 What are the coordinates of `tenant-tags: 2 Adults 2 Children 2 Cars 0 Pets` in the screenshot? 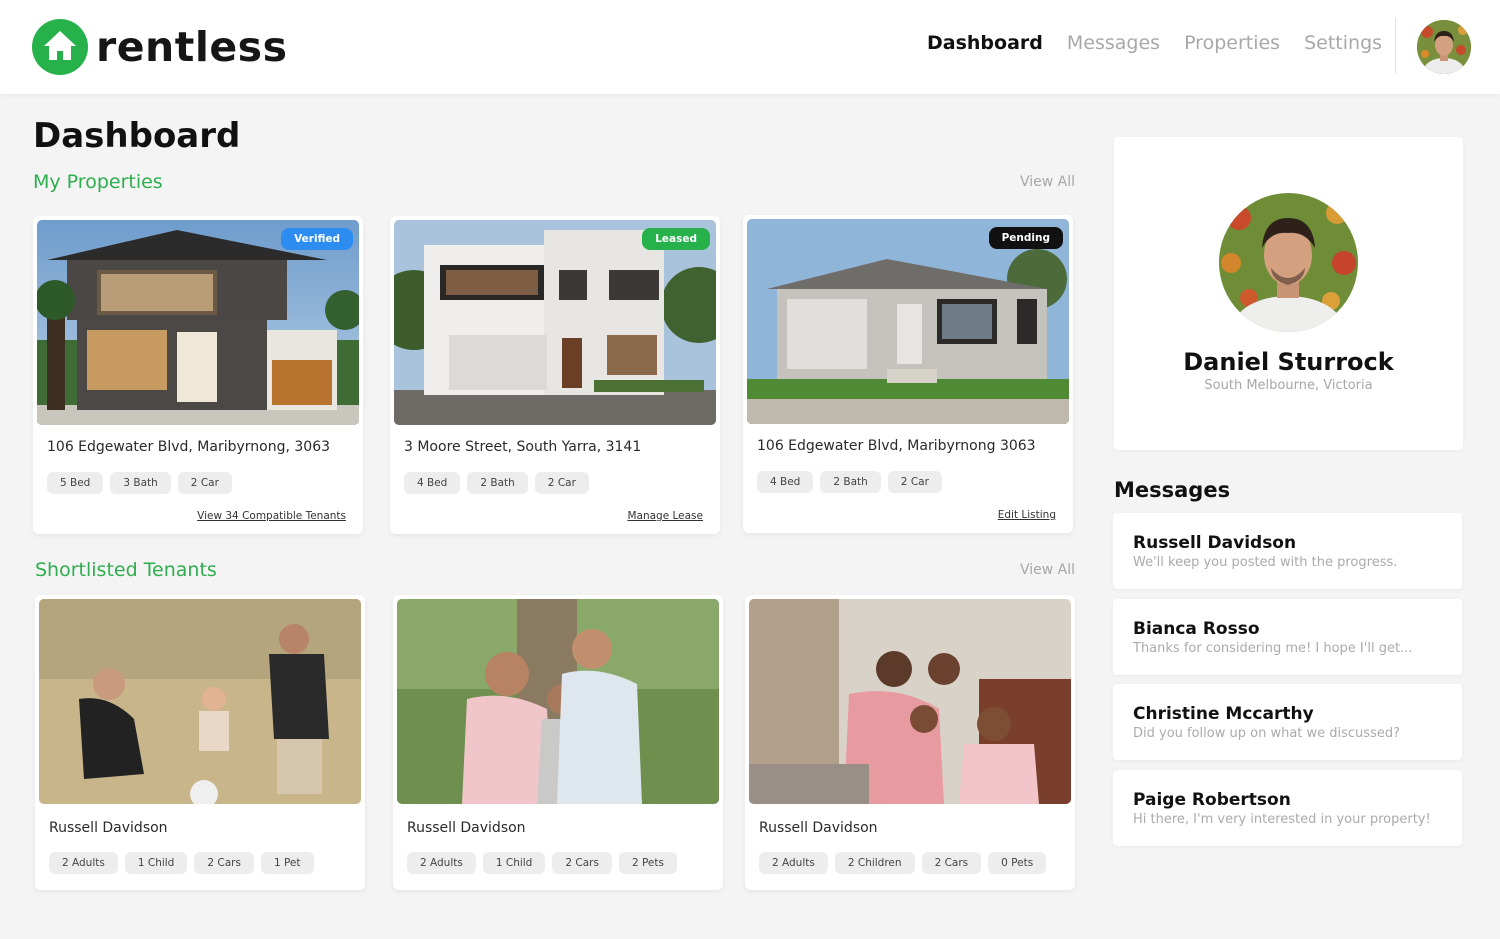 It's located at (906, 863).